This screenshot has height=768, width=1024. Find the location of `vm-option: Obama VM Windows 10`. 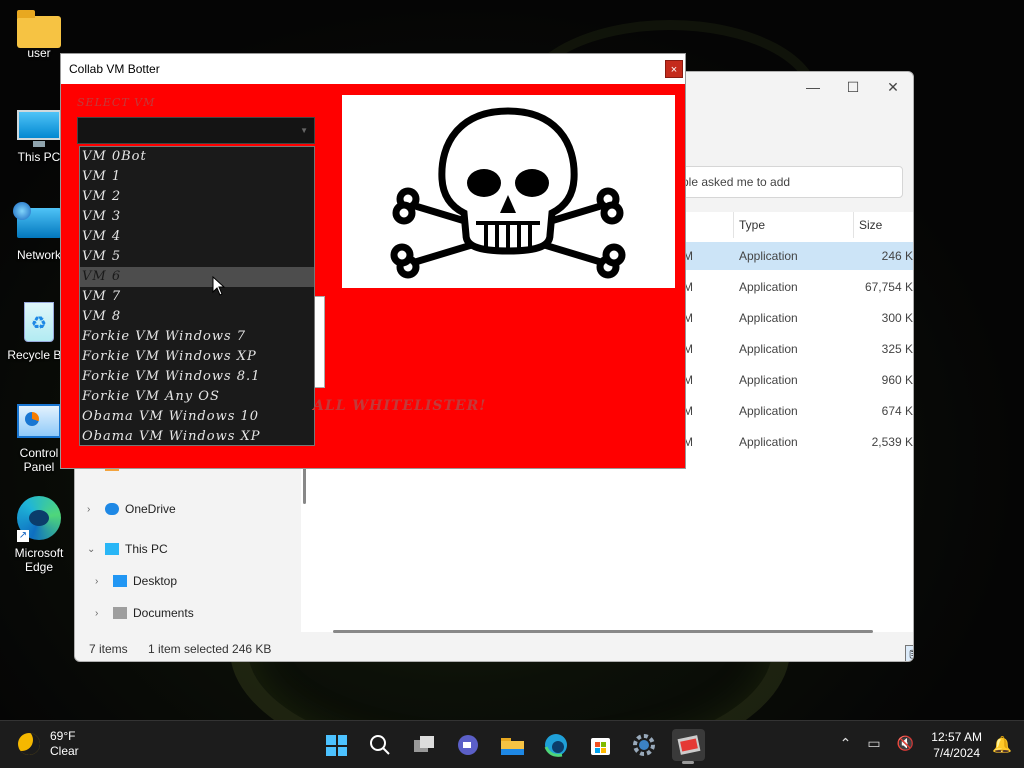

vm-option: Obama VM Windows 10 is located at coordinates (197, 417).